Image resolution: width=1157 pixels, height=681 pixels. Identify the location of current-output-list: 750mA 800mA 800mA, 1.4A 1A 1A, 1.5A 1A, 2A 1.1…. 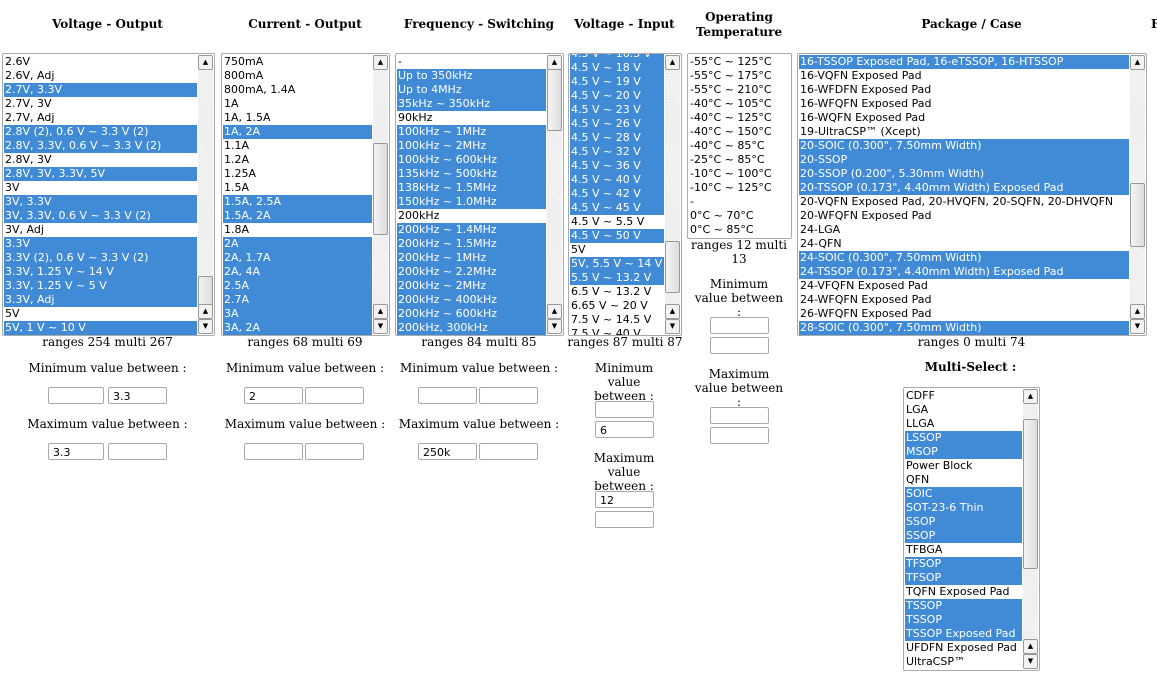
(305, 194).